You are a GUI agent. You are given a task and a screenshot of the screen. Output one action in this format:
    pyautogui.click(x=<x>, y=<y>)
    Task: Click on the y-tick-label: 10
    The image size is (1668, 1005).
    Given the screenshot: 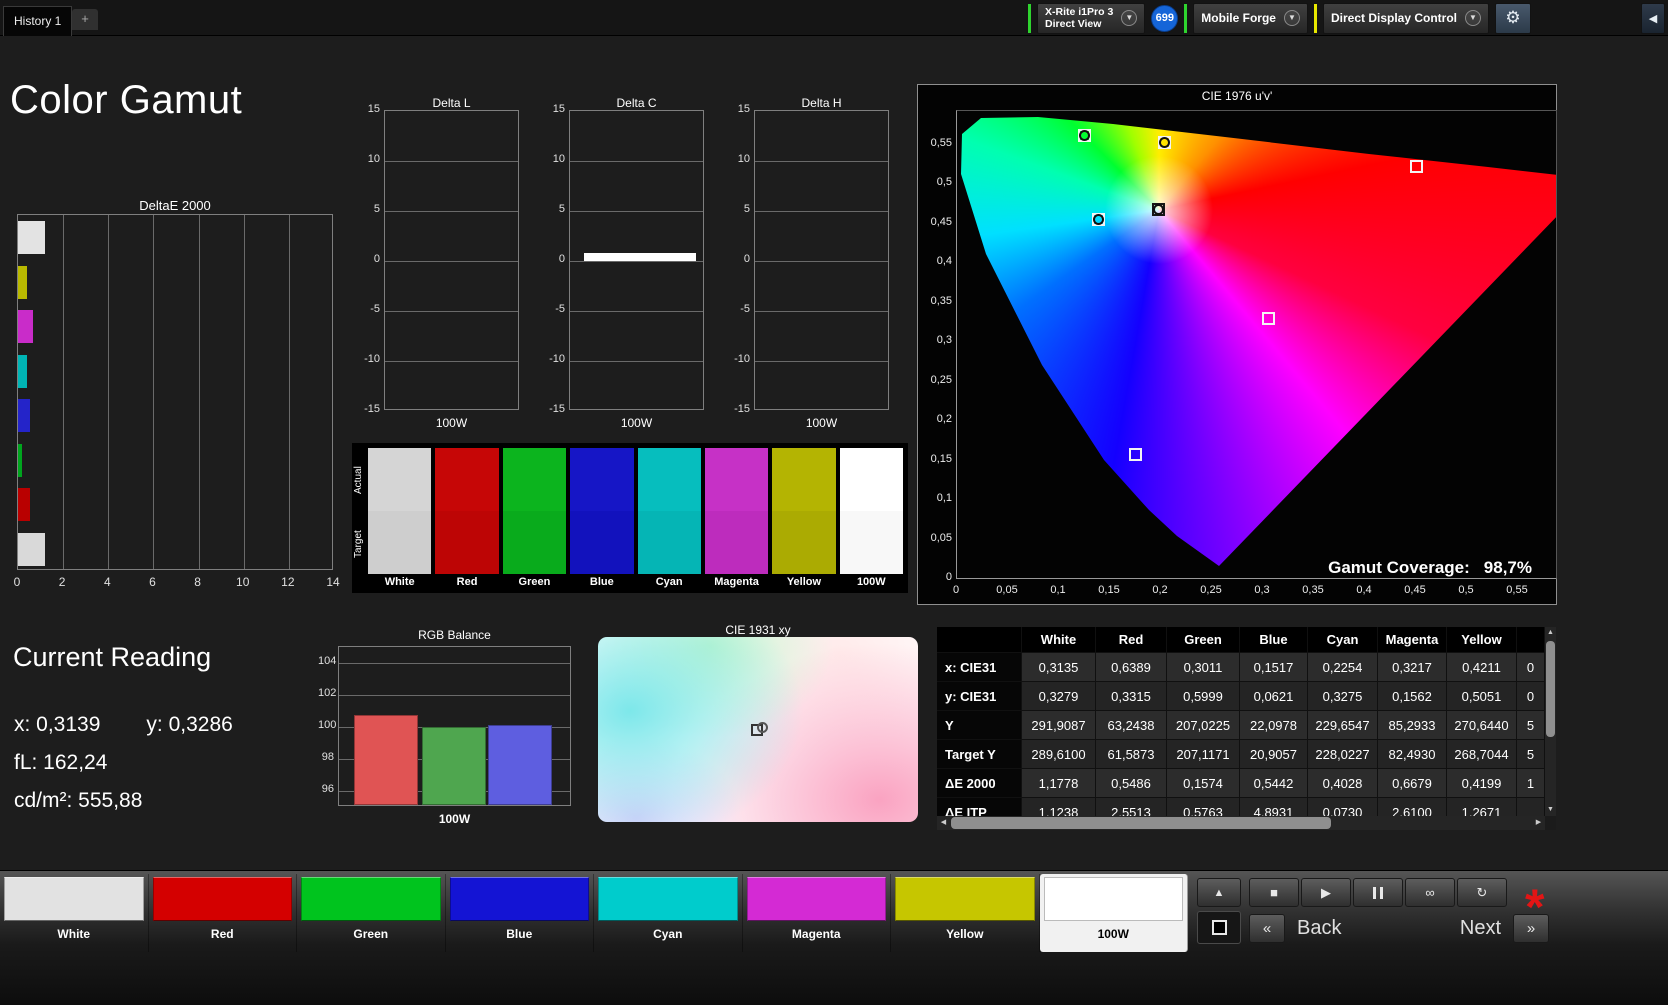 What is the action you would take?
    pyautogui.click(x=558, y=159)
    